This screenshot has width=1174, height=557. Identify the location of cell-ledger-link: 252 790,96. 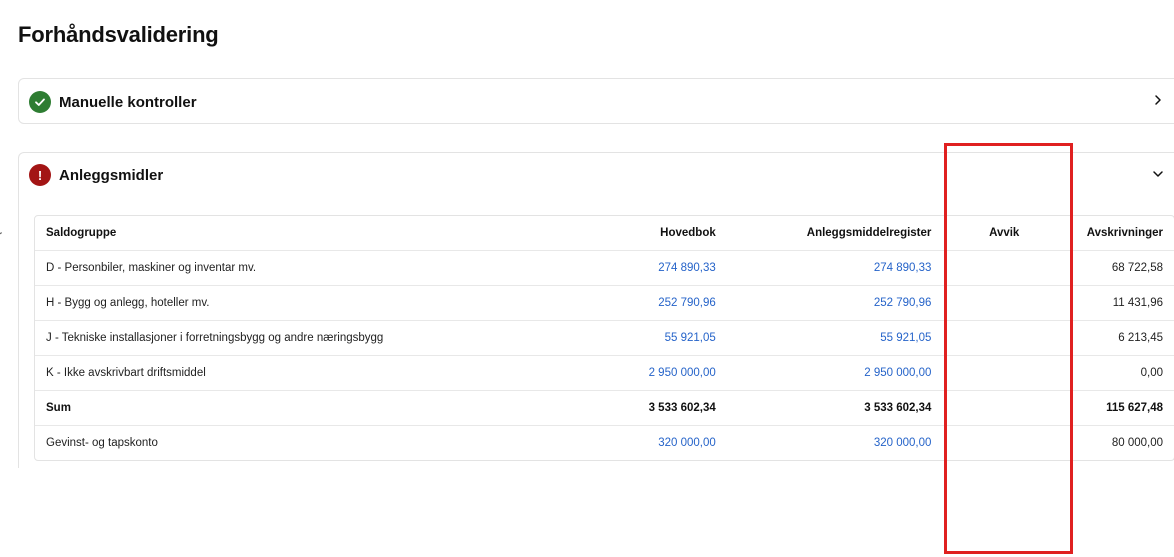
(645, 303).